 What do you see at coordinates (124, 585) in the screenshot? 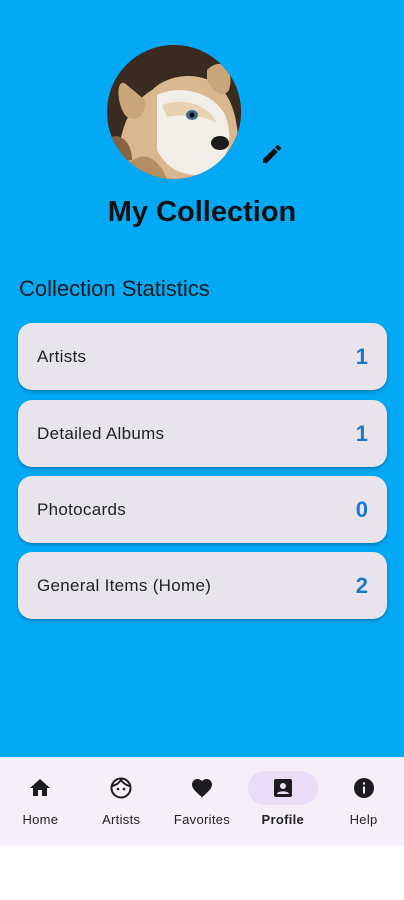
I see `stat-label: General Items (Home)` at bounding box center [124, 585].